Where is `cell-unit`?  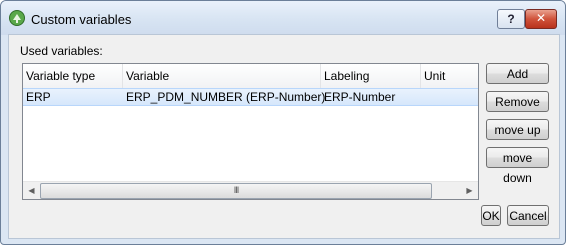 cell-unit is located at coordinates (422, 97).